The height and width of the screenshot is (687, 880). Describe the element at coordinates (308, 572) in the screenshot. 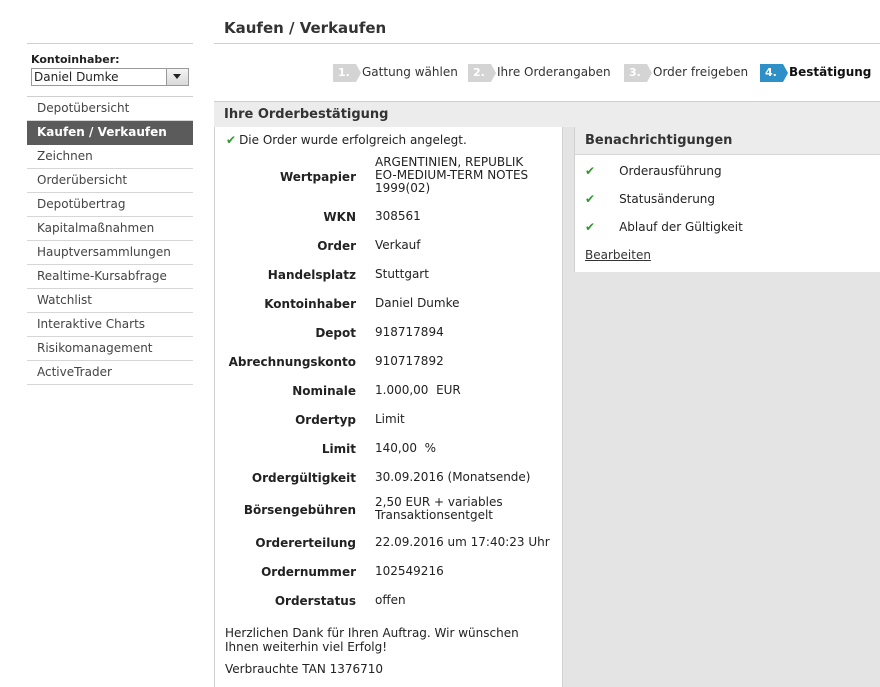

I see `field-label: Ordernummer` at that location.